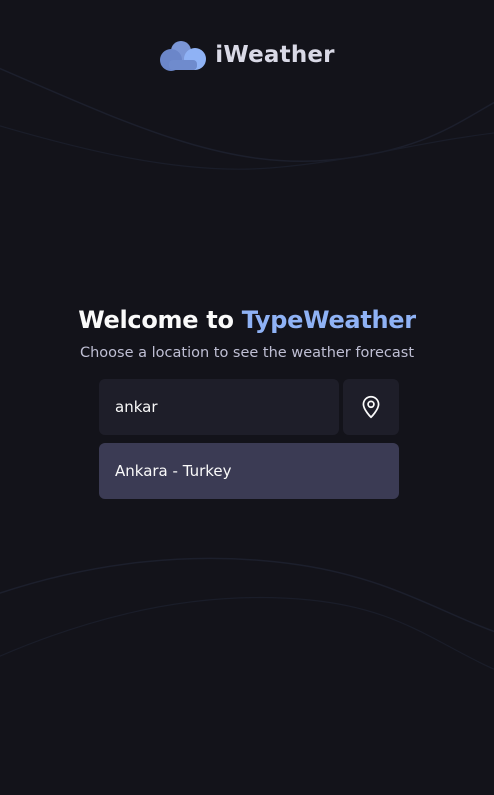 This screenshot has width=494, height=795. I want to click on app-logo: iWeather, so click(247, 55).